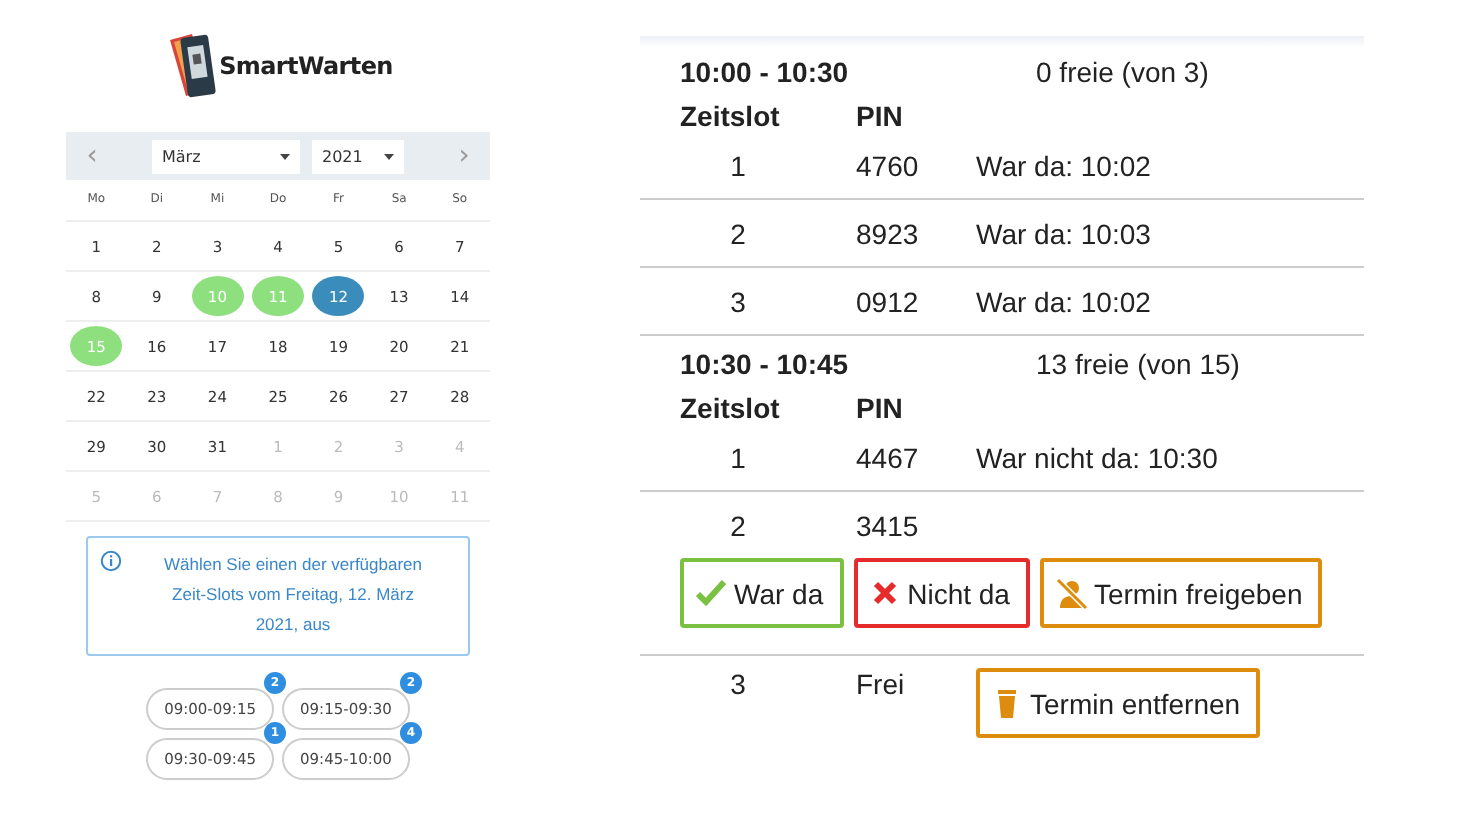 This screenshot has width=1460, height=822. What do you see at coordinates (293, 595) in the screenshot?
I see `info-message: Wählen Sie einen der verfügbaren Zeit-Slots vom Freitag, 12. März 2021, aus` at bounding box center [293, 595].